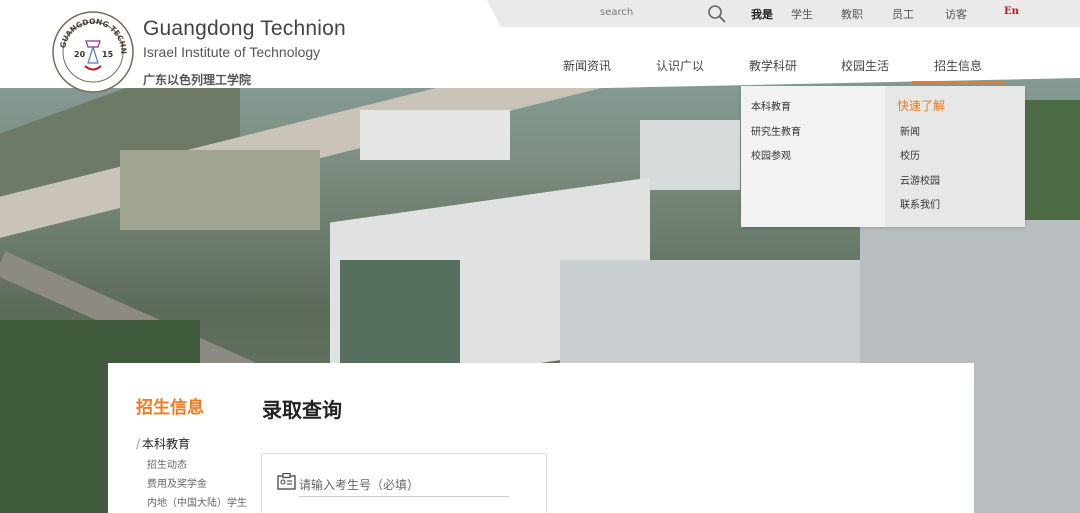 The image size is (1080, 513). What do you see at coordinates (170, 408) in the screenshot?
I see `sidebar-title: 招生信息` at bounding box center [170, 408].